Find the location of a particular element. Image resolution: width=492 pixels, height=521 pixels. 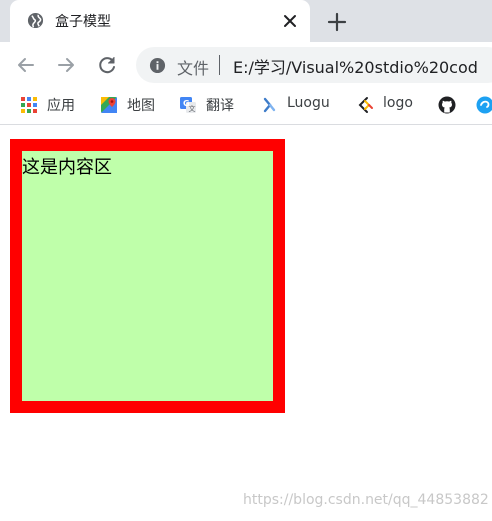

address-bar: 文件 E:/学习/Visual%20stdio%20cod is located at coordinates (314, 65).